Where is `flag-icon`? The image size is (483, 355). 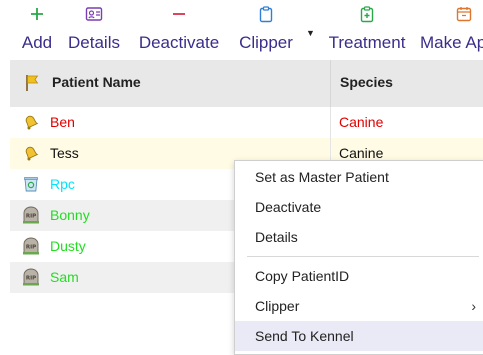
flag-icon is located at coordinates (32, 85).